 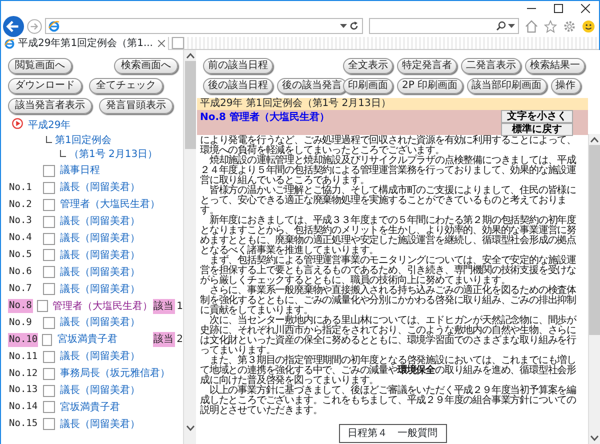 What do you see at coordinates (20, 238) in the screenshot?
I see `speech-number: No.4` at bounding box center [20, 238].